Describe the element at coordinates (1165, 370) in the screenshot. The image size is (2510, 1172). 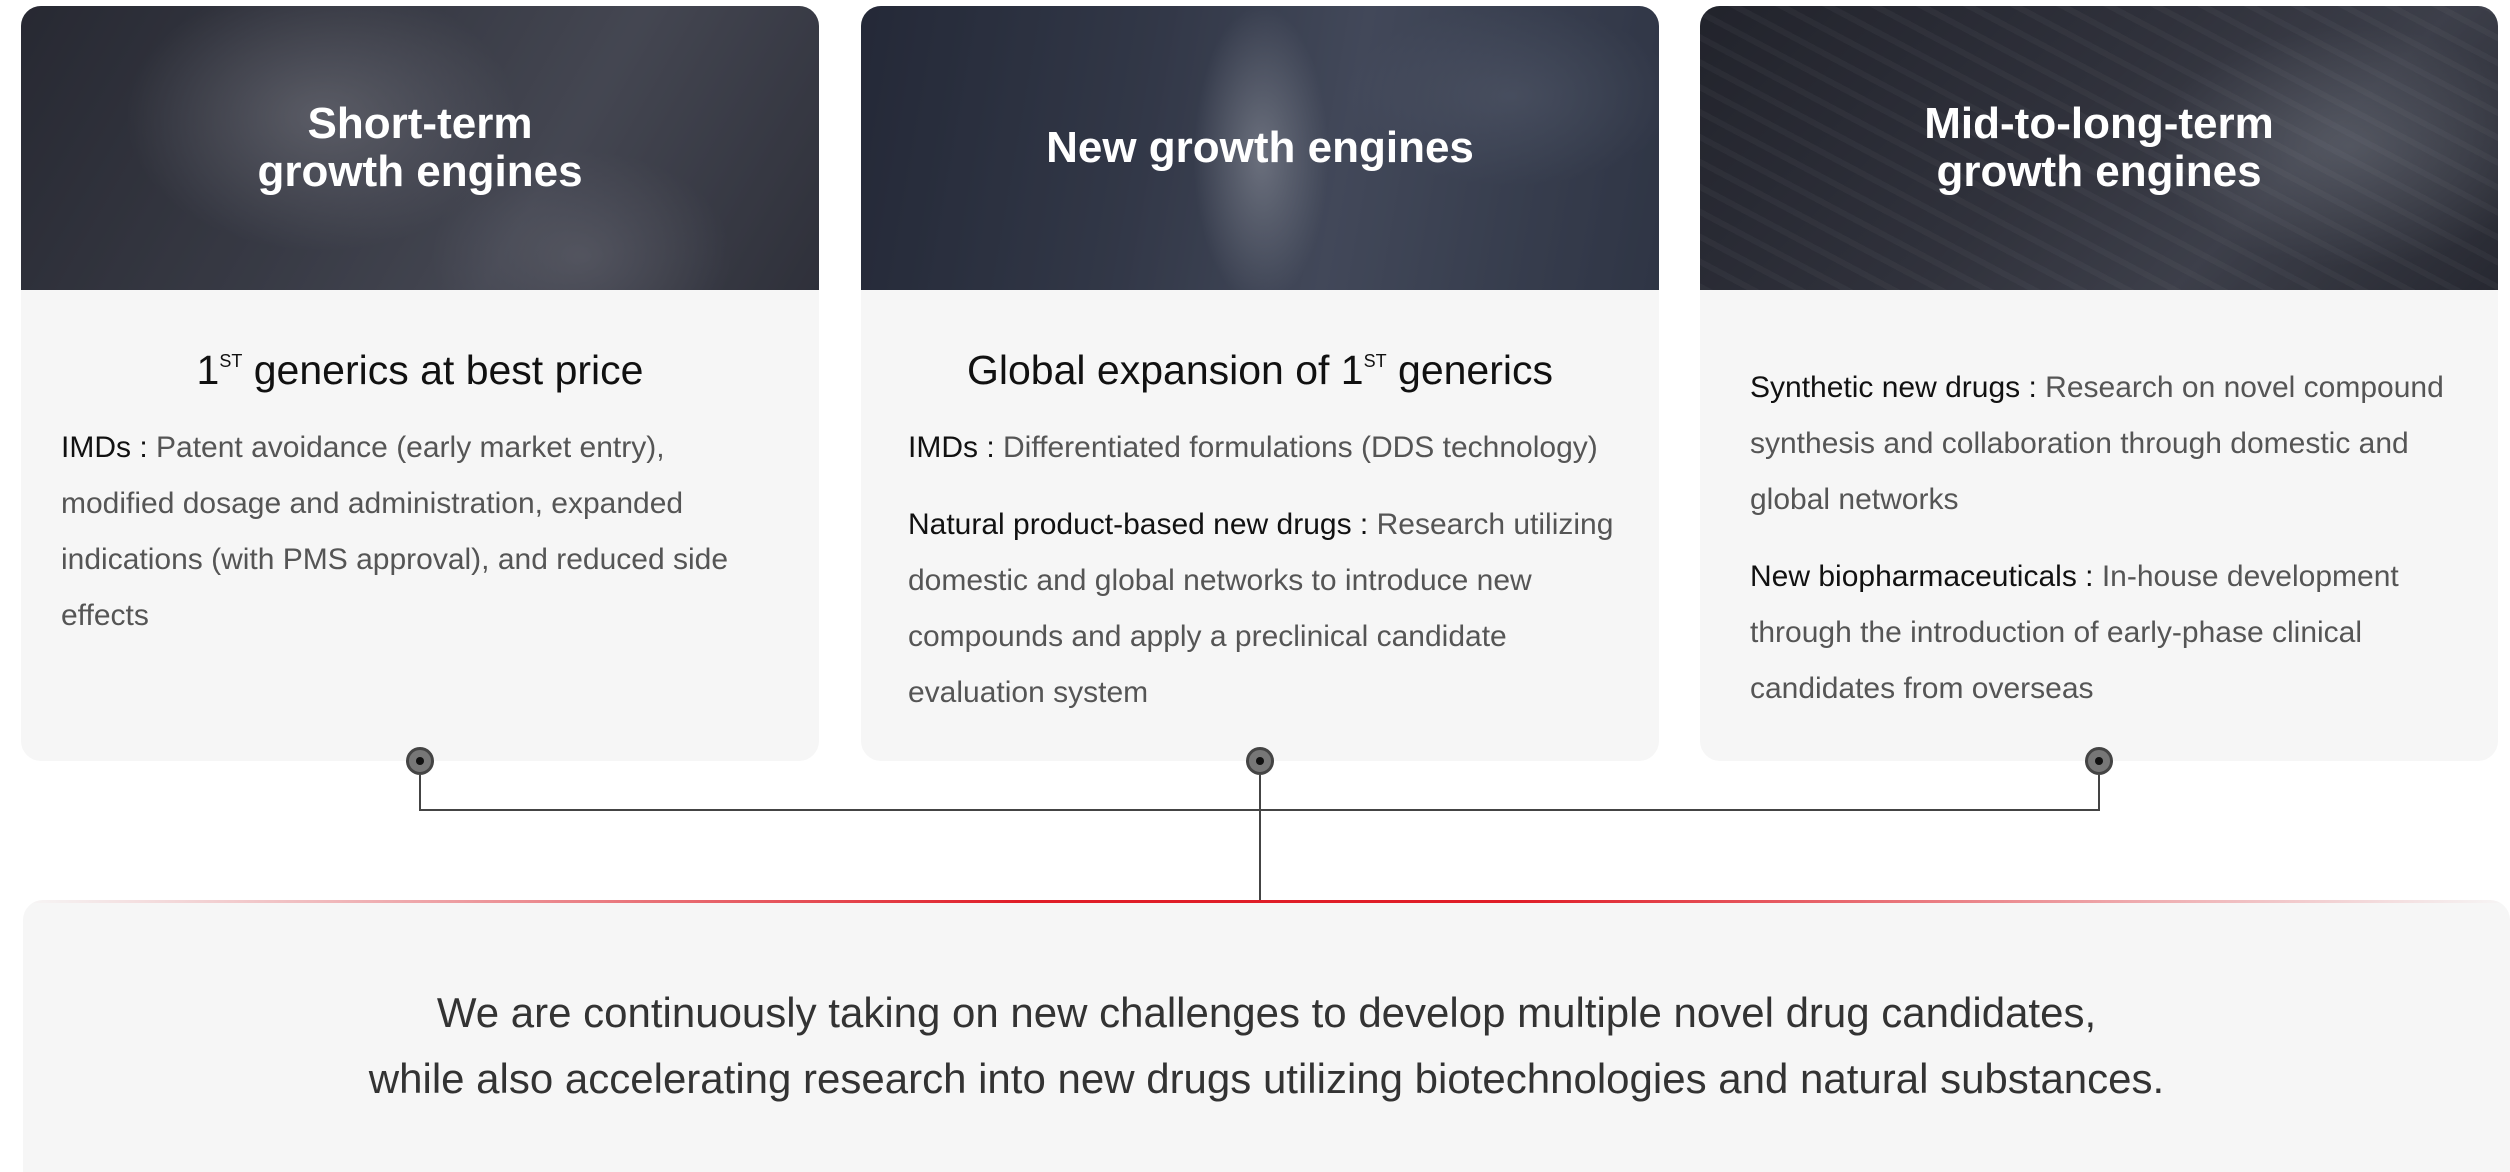
I see `card-subtitle-text: Global expansion of 1` at that location.